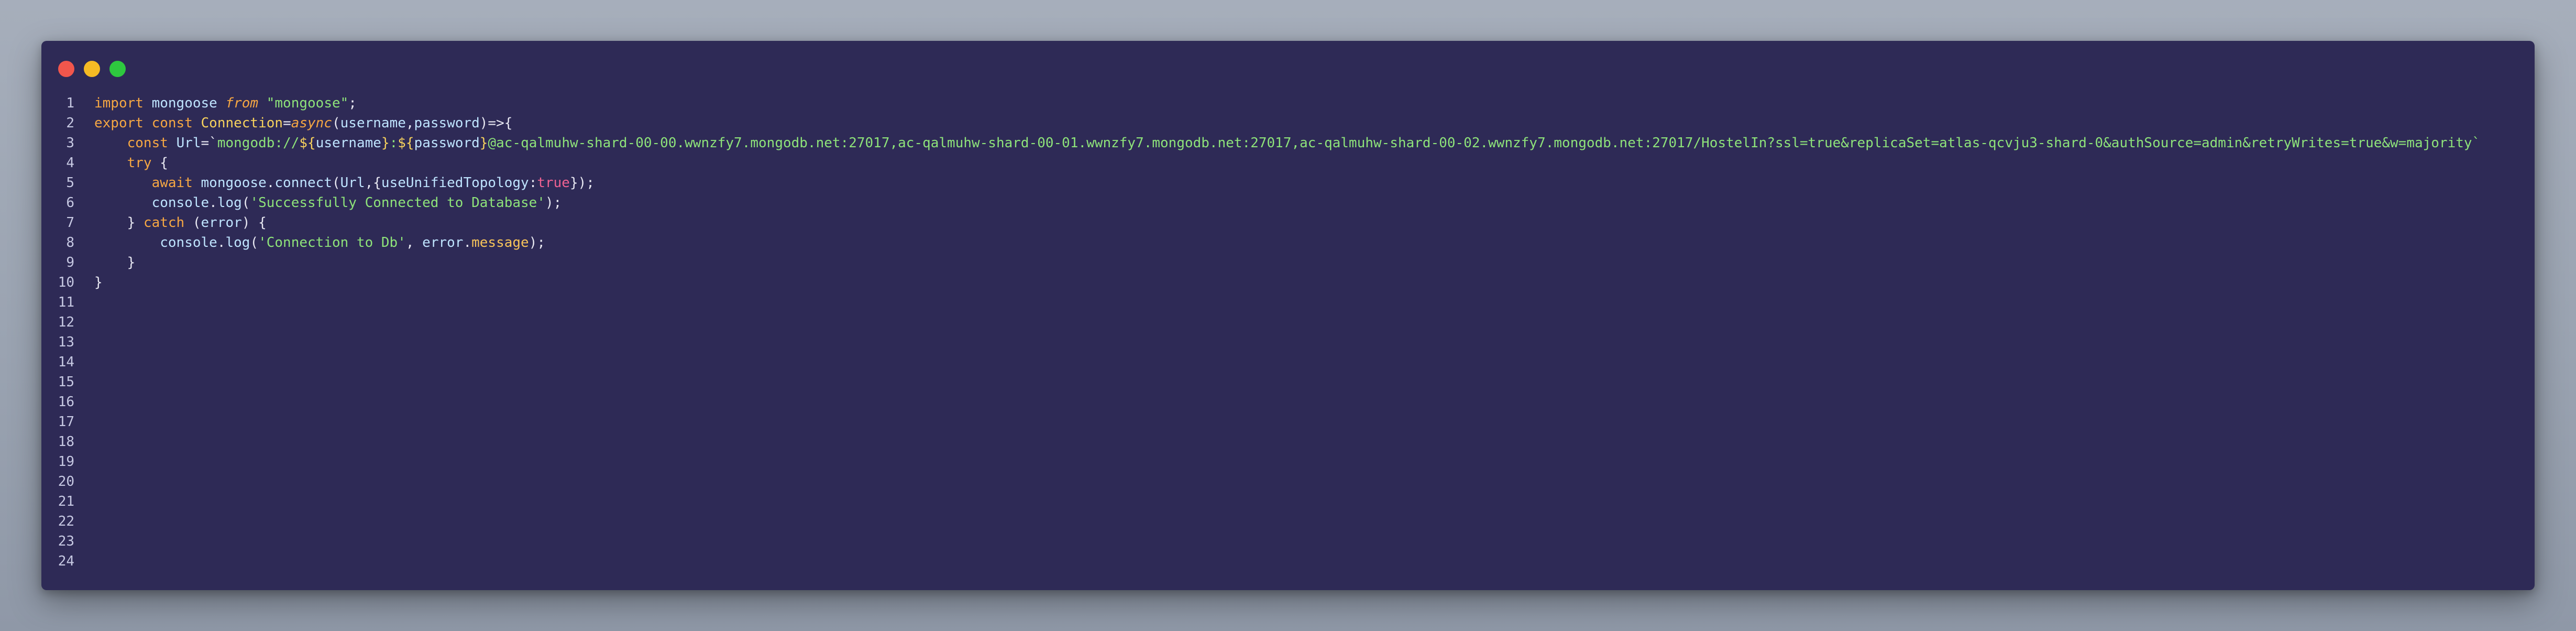  Describe the element at coordinates (1288, 422) in the screenshot. I see `code-line: 17` at that location.